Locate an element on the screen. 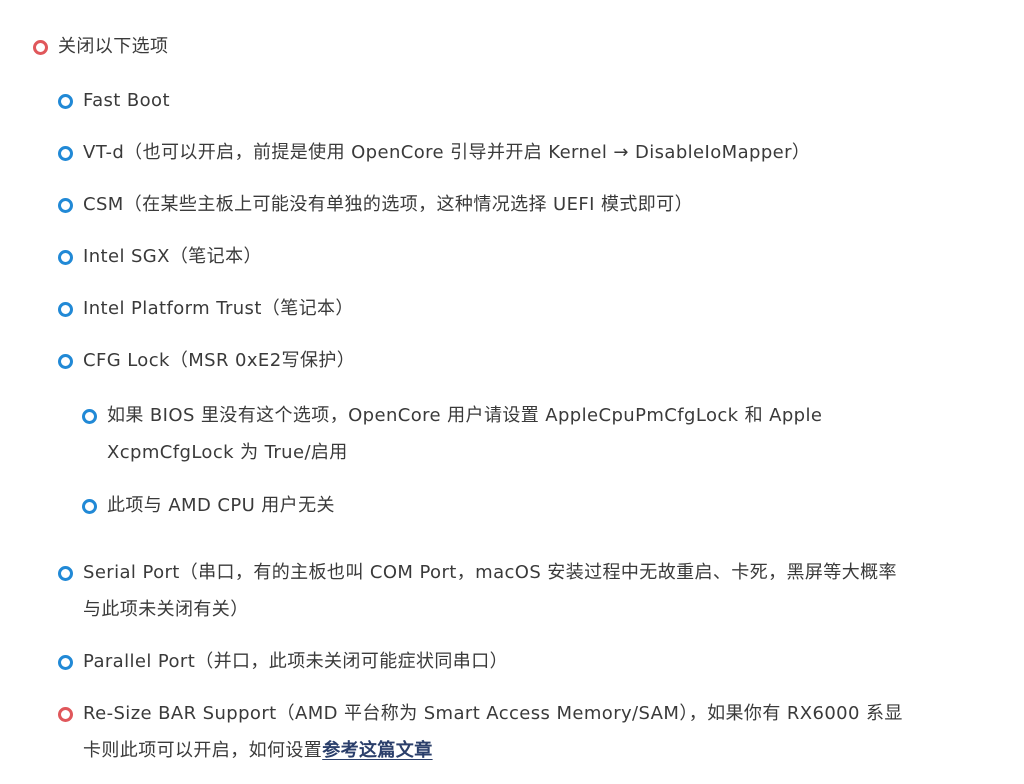  list-item-label: CFG Lock（MSR 0xE2写保护） is located at coordinates (219, 360).